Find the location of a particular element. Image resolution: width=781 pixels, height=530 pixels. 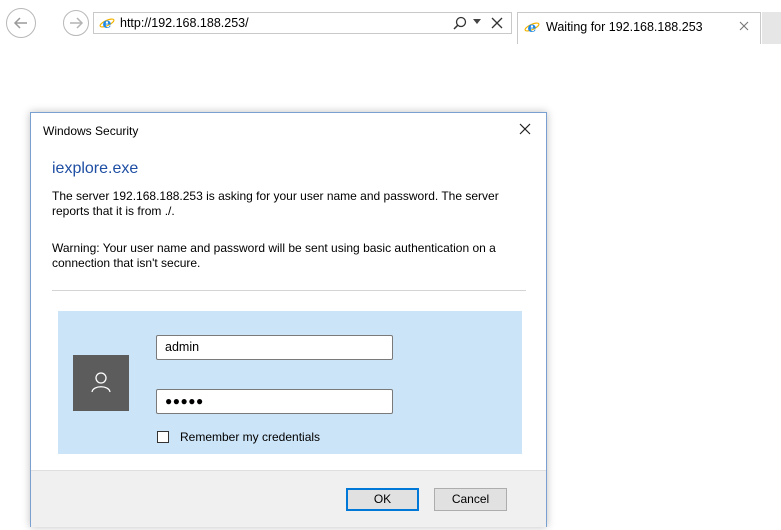

stop-icon is located at coordinates (497, 23).